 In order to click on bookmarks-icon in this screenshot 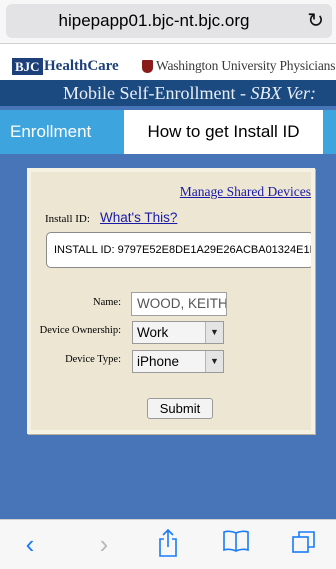, I will do `click(236, 544)`.